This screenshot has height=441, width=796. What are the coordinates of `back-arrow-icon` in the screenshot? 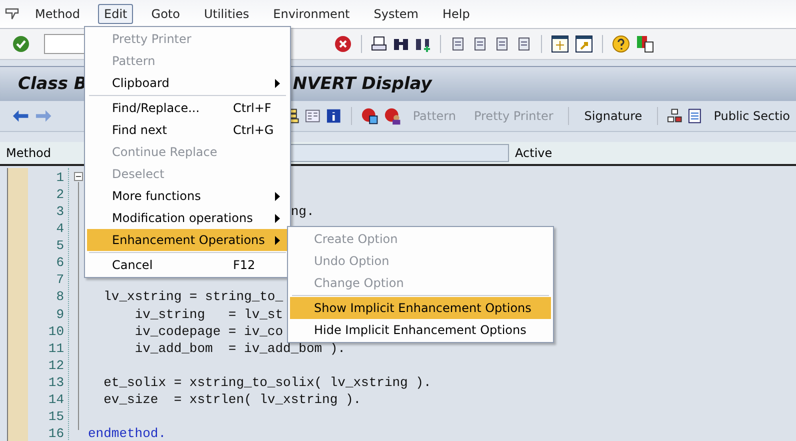 It's located at (21, 116).